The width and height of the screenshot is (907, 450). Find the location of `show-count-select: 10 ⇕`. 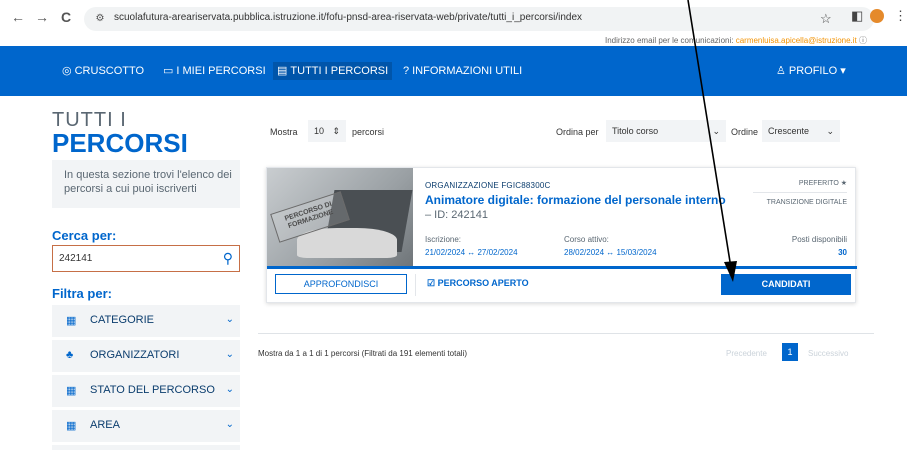

show-count-select: 10 ⇕ is located at coordinates (327, 131).